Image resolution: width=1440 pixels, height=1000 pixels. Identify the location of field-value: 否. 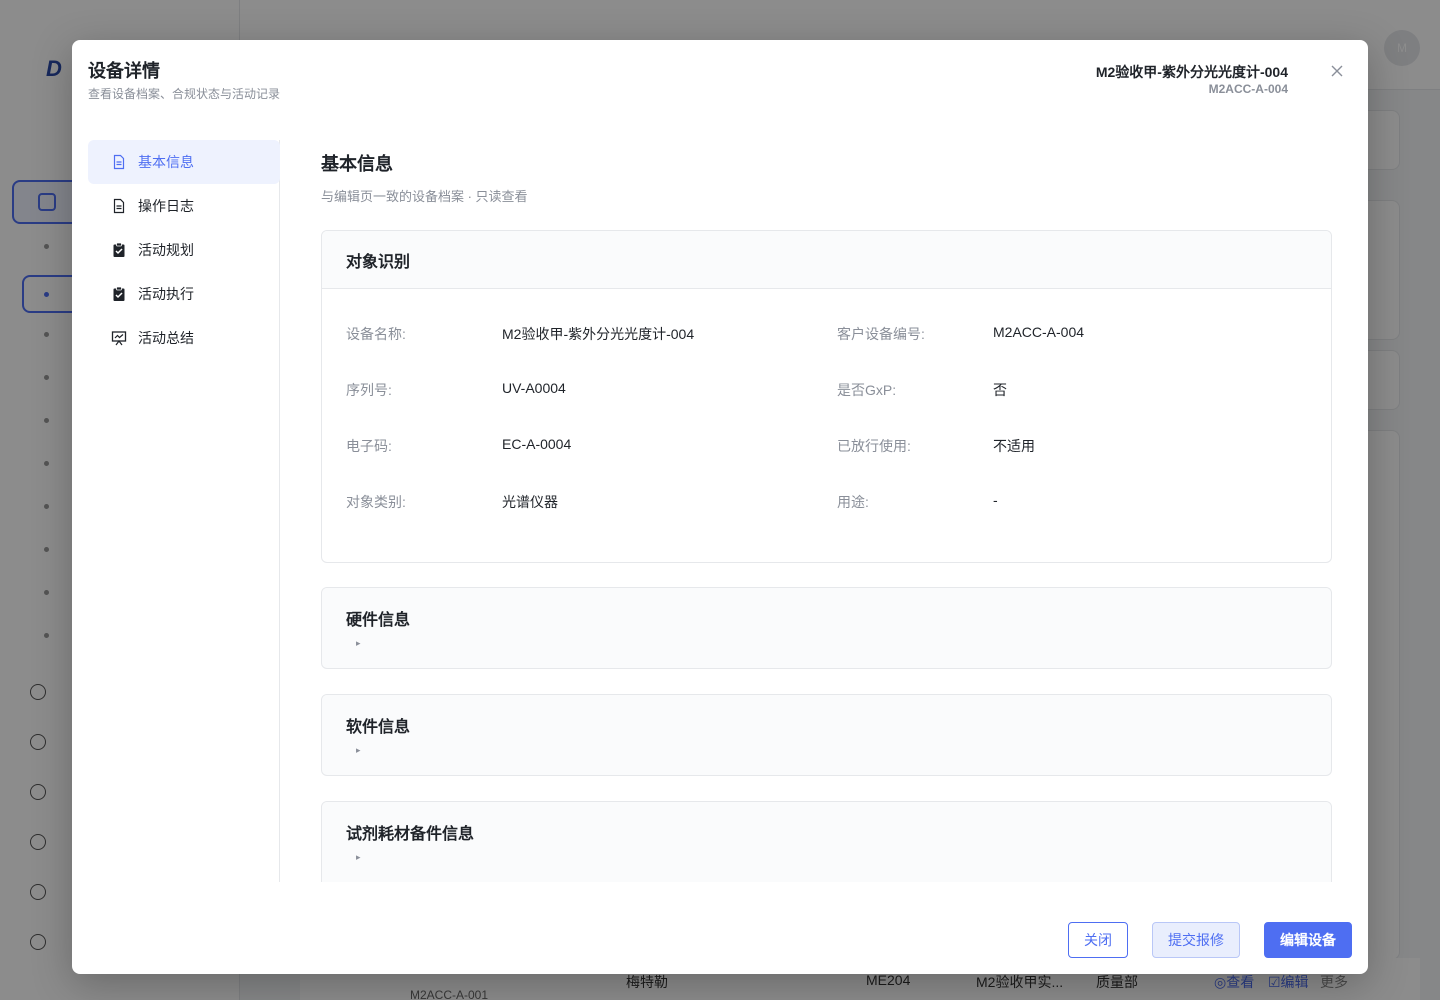
(1000, 390).